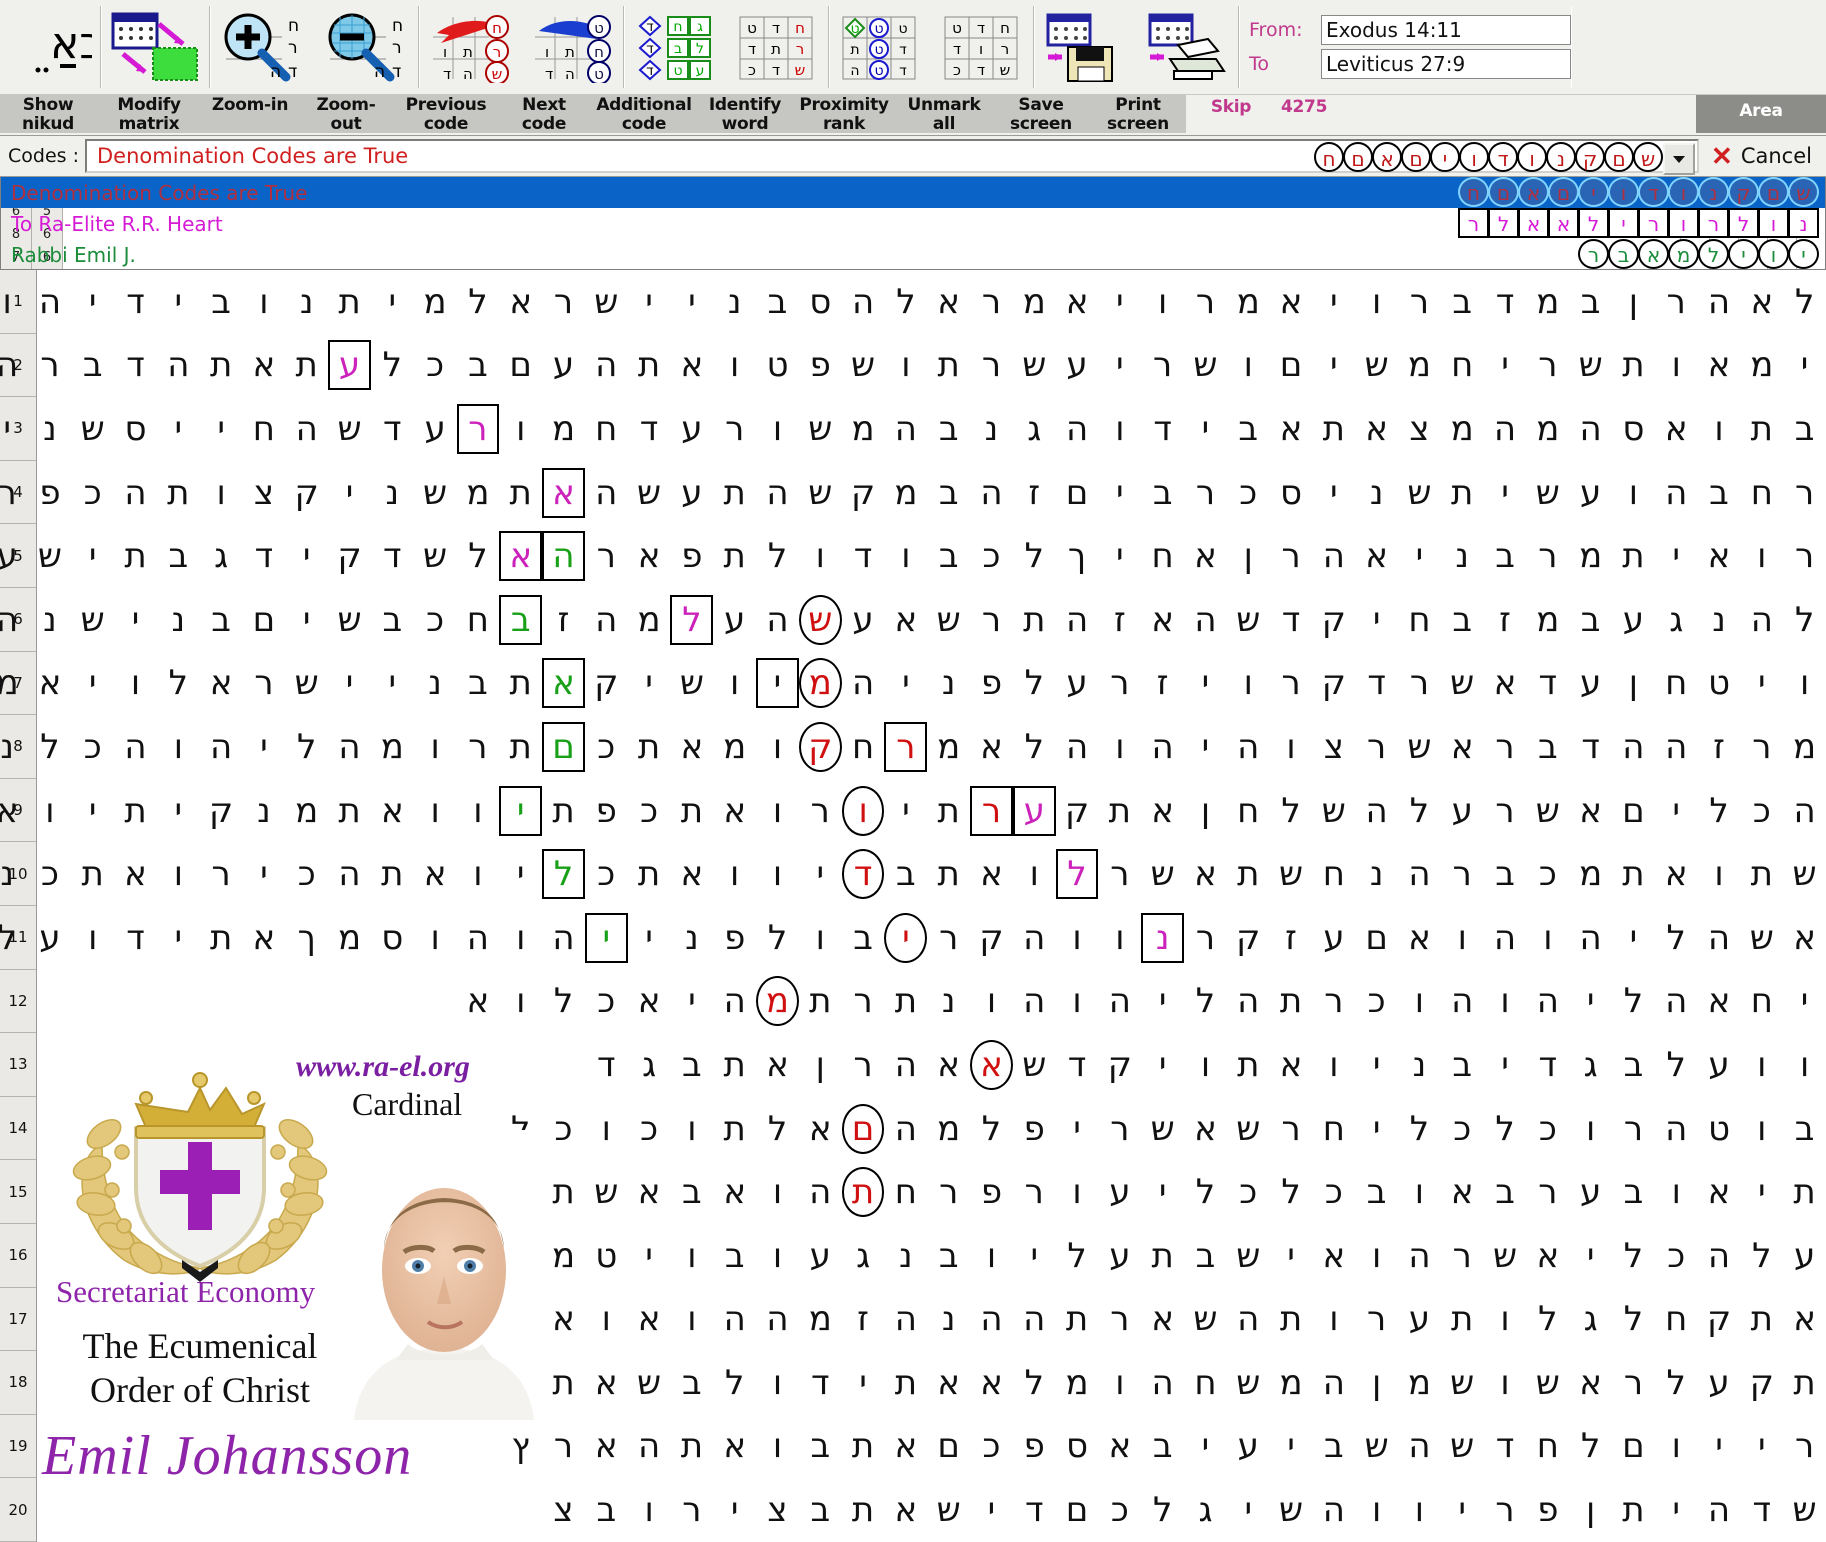 The image size is (1826, 1542). What do you see at coordinates (1763, 156) in the screenshot?
I see `cancel-button: ✕ Cancel` at bounding box center [1763, 156].